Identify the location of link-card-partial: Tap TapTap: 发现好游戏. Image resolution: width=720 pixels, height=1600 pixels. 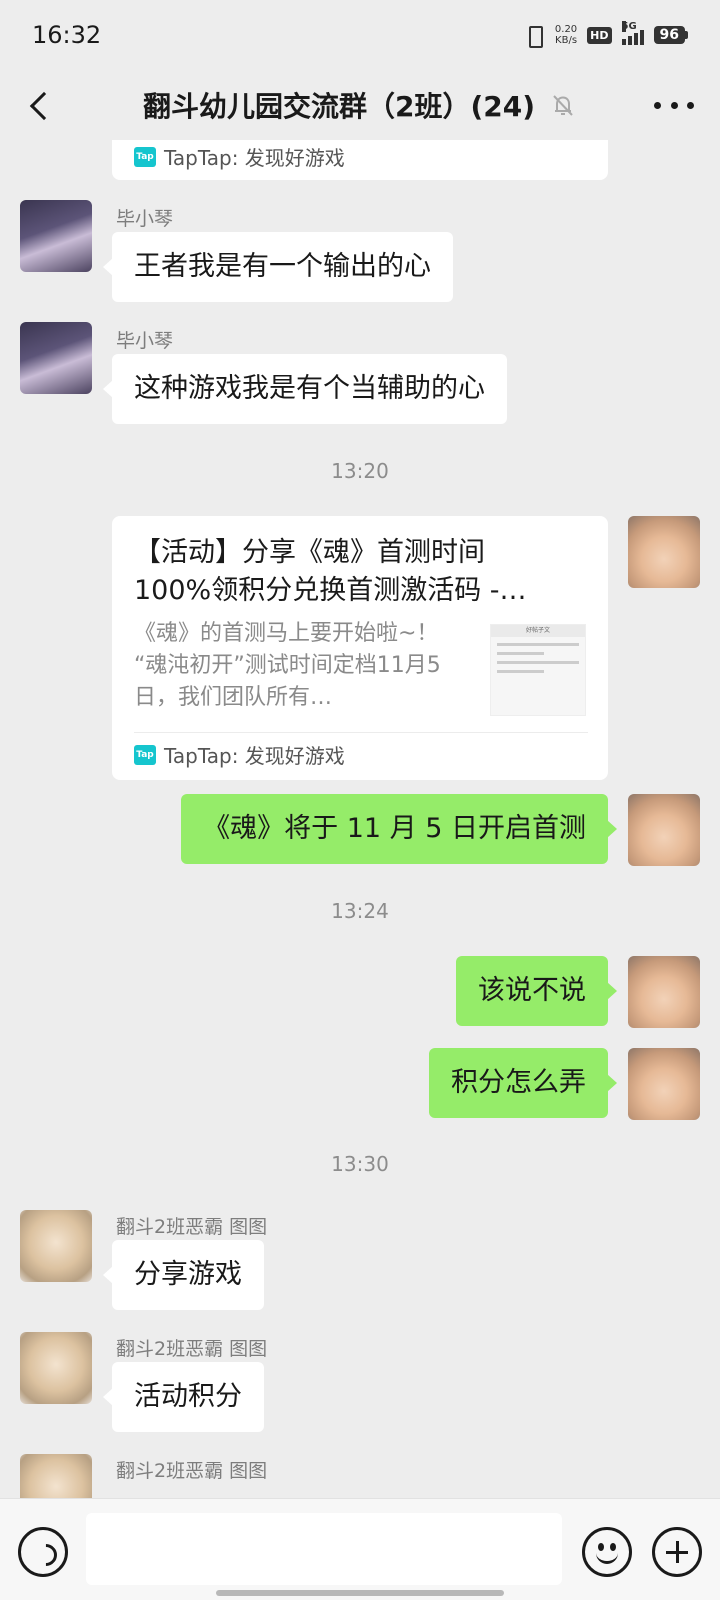
(360, 160).